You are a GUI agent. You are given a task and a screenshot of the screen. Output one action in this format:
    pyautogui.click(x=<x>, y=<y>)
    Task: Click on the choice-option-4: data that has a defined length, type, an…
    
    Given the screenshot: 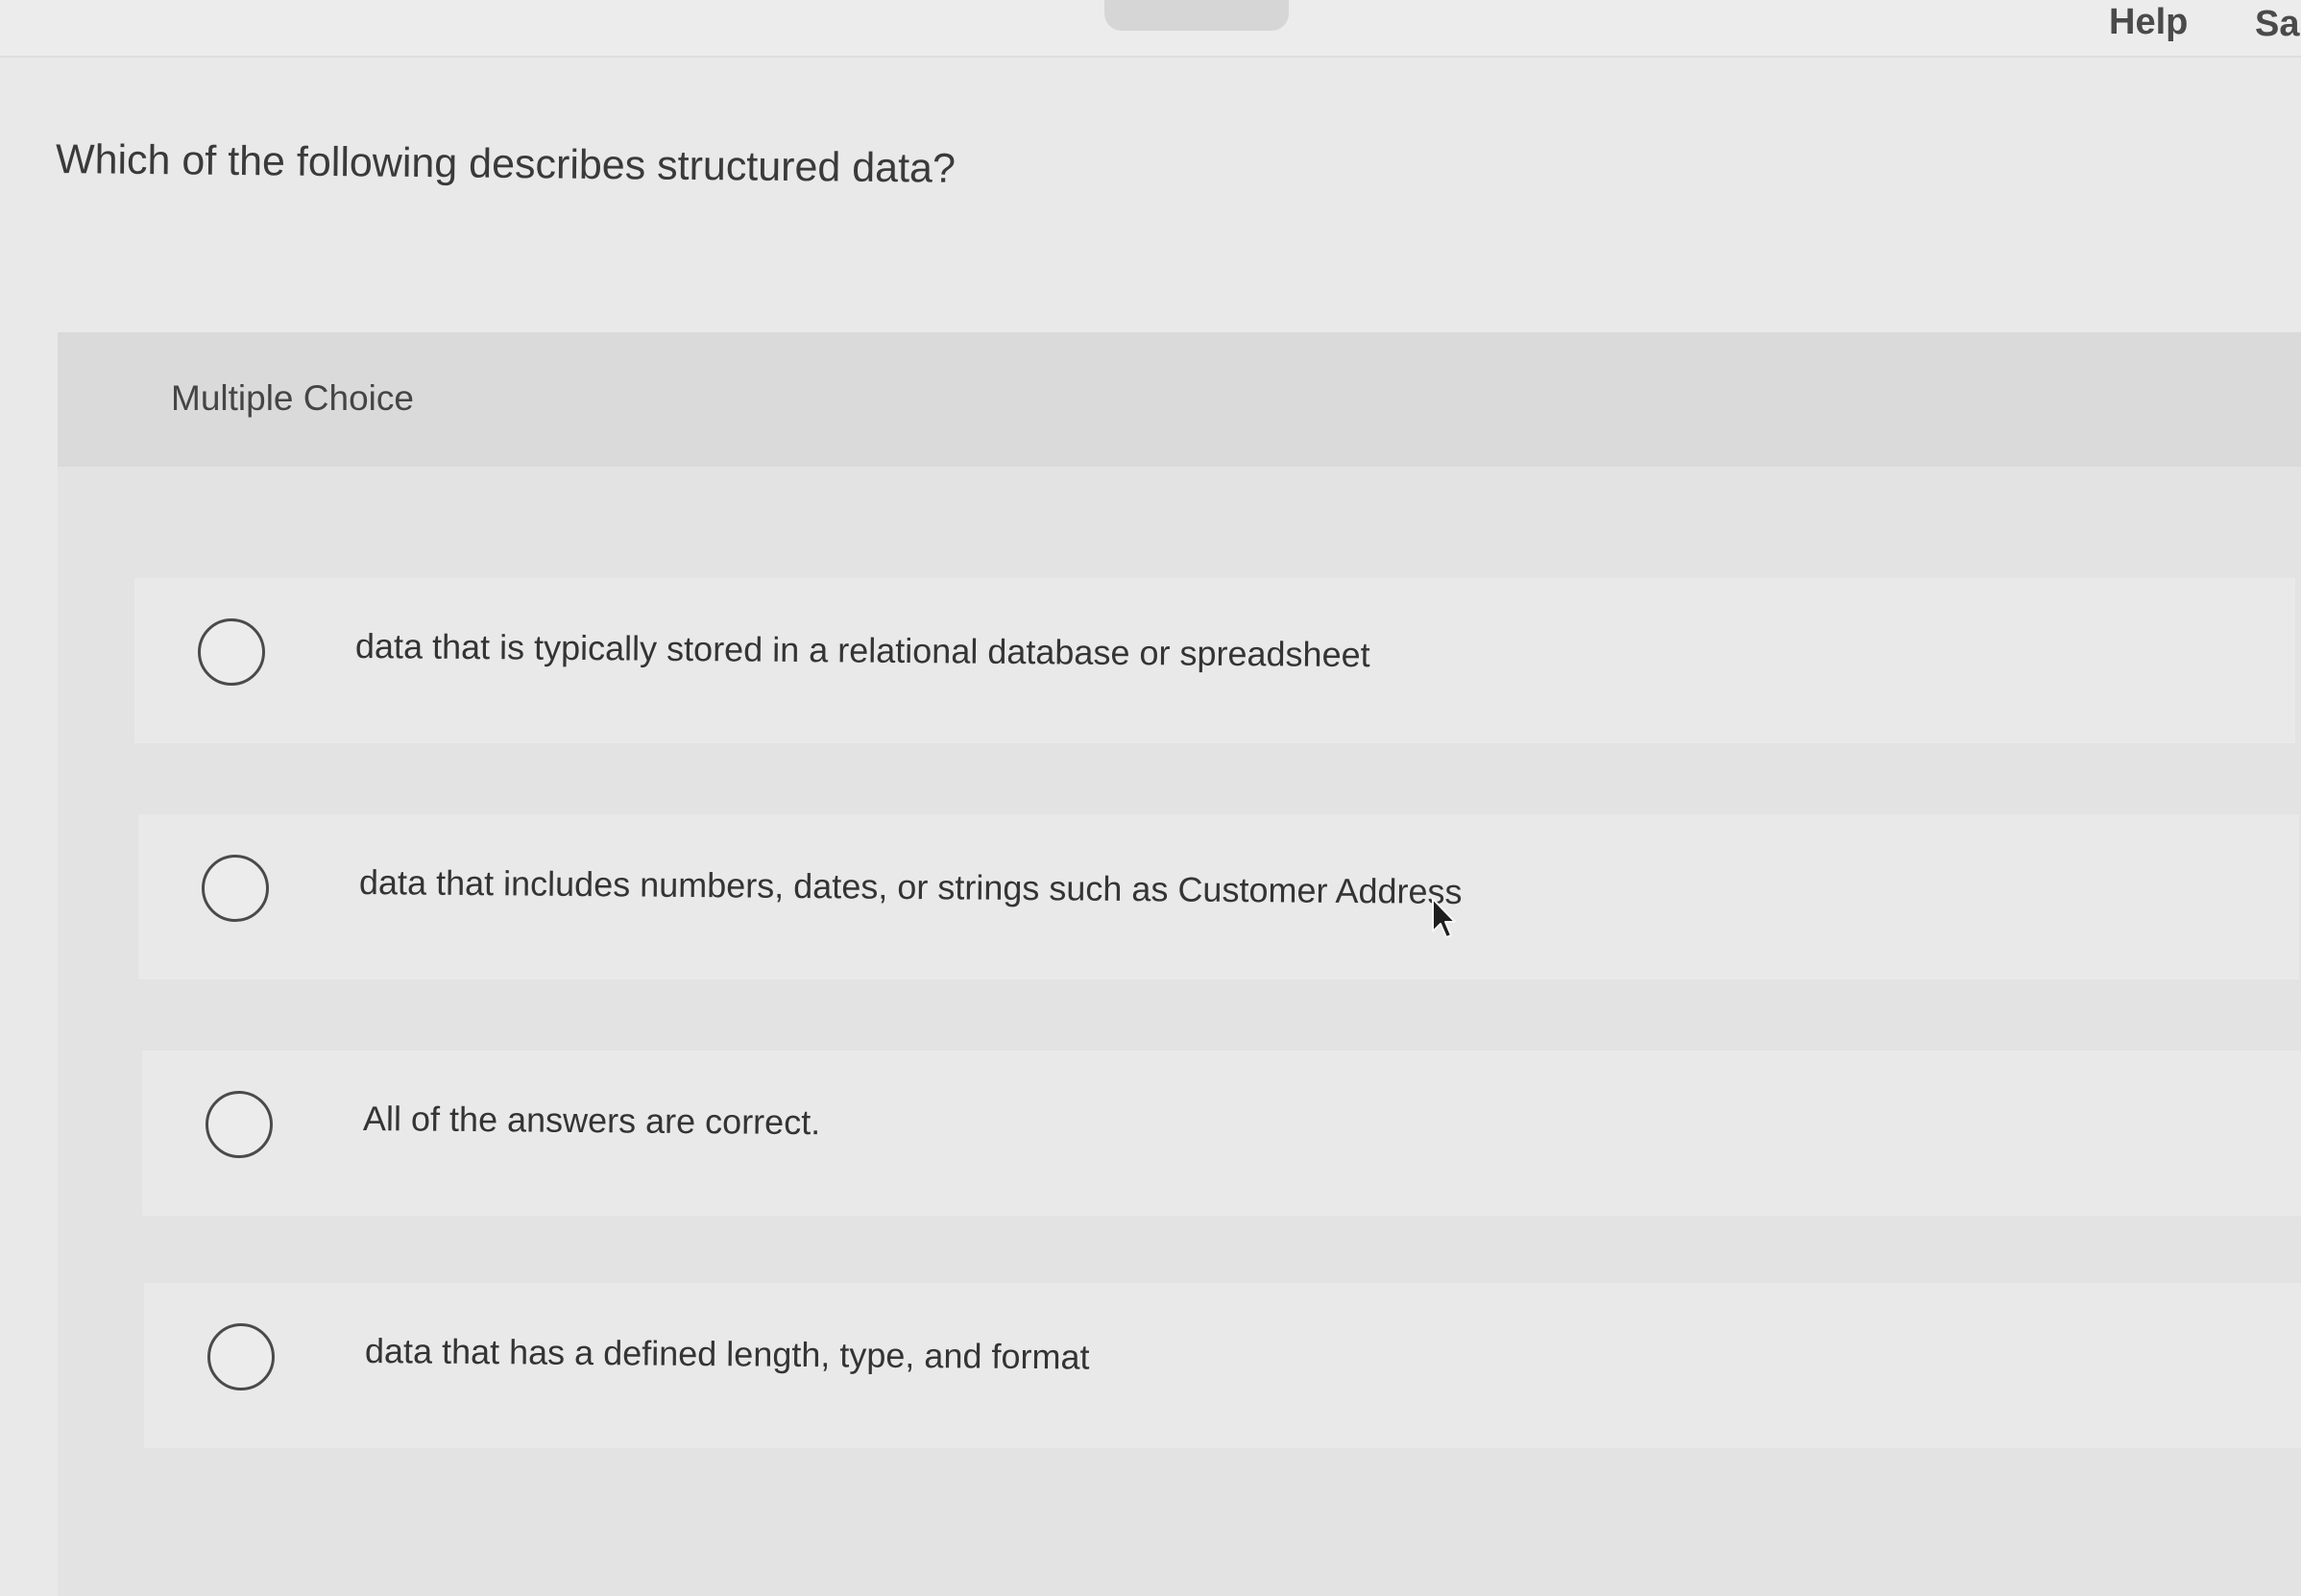 What is the action you would take?
    pyautogui.click(x=1222, y=1365)
    